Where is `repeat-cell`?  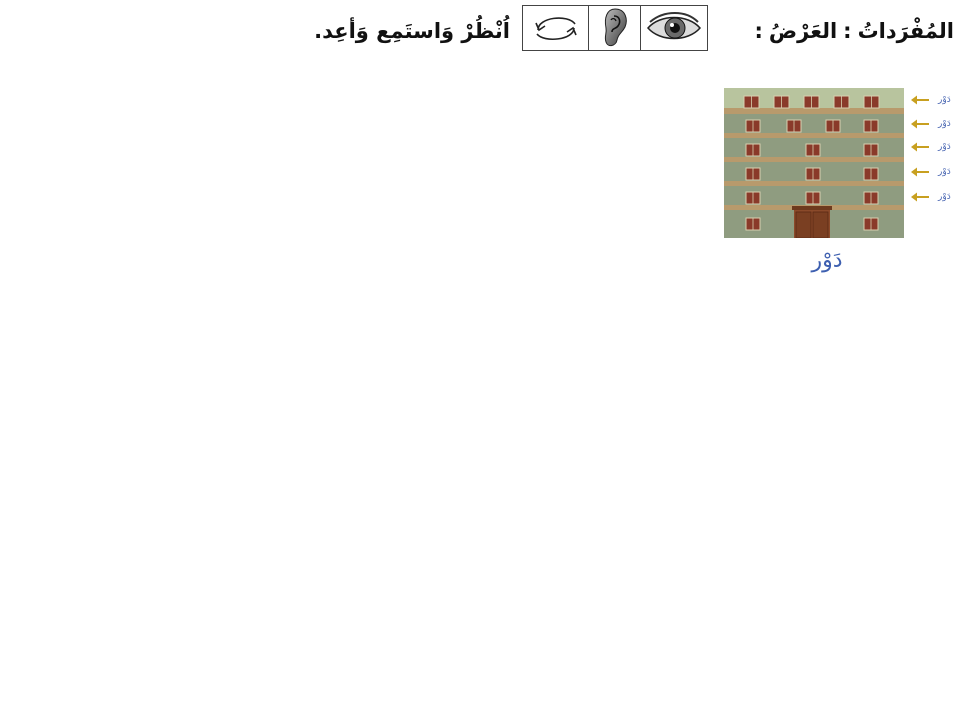
repeat-cell is located at coordinates (556, 28).